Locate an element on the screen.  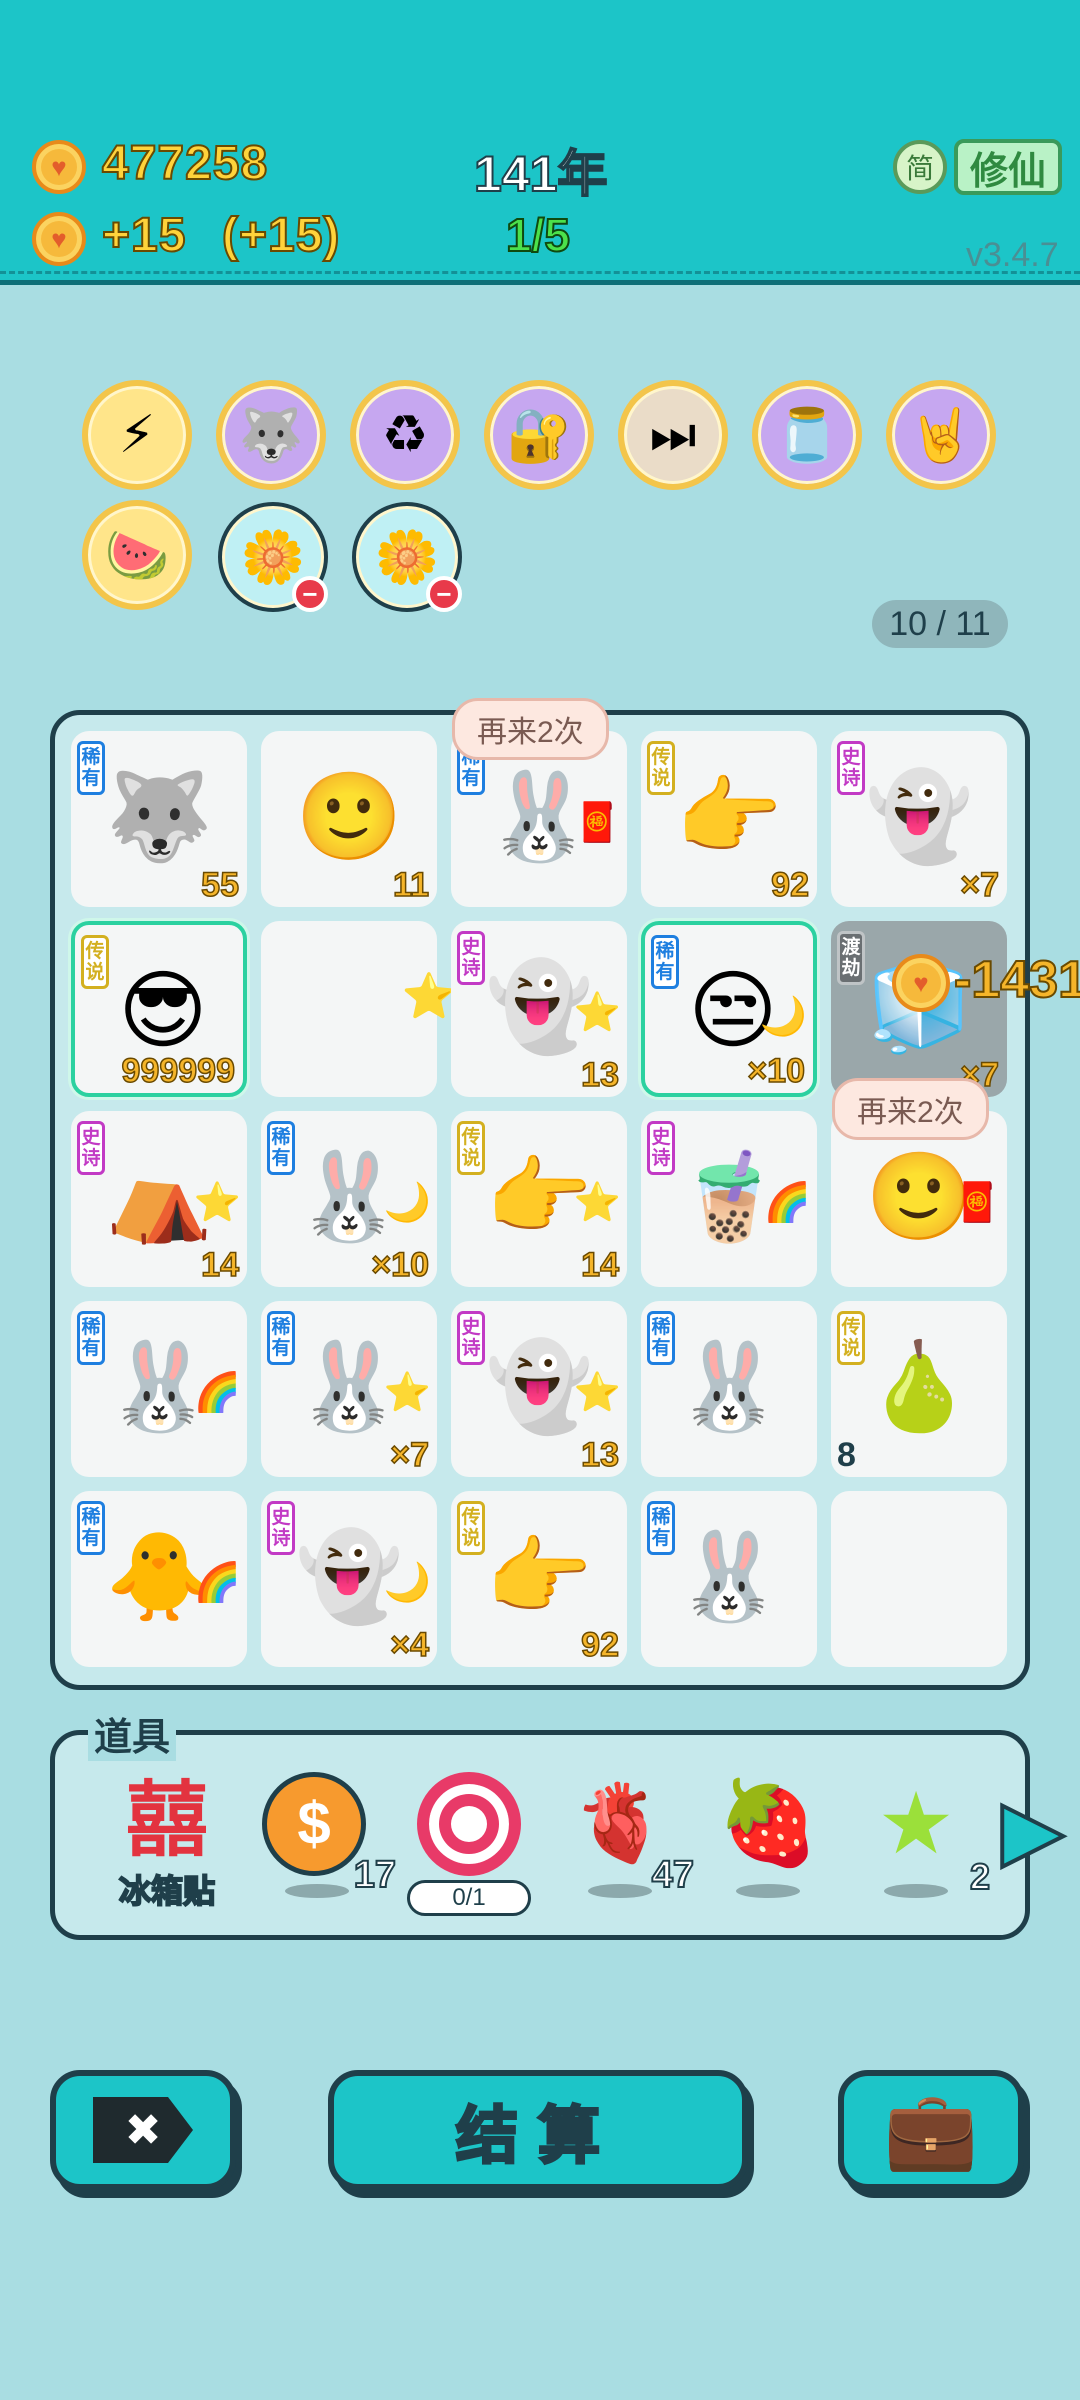
income-value: +15 is located at coordinates (144, 235).